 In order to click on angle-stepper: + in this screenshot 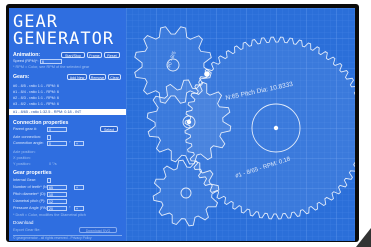, I will do `click(79, 143)`.